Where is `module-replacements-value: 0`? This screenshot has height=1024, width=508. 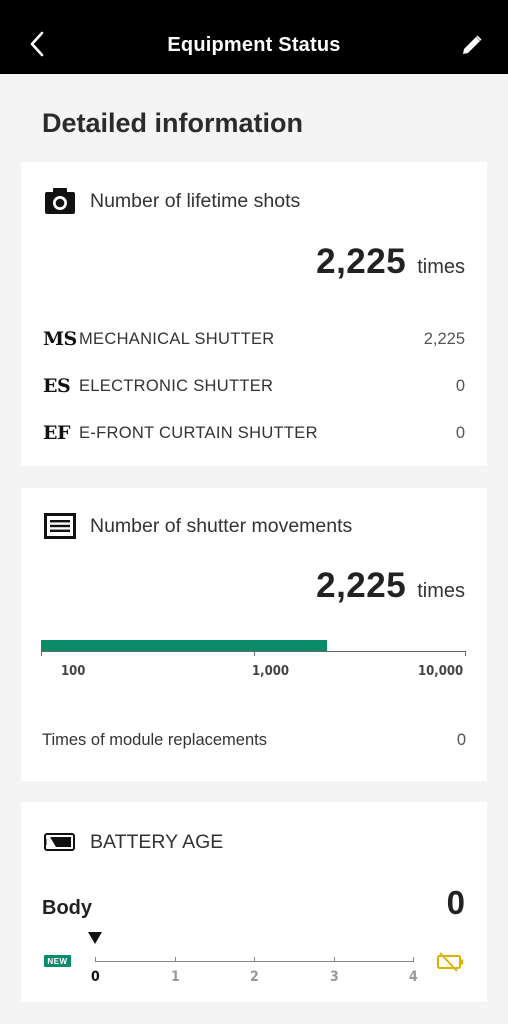 module-replacements-value: 0 is located at coordinates (461, 740).